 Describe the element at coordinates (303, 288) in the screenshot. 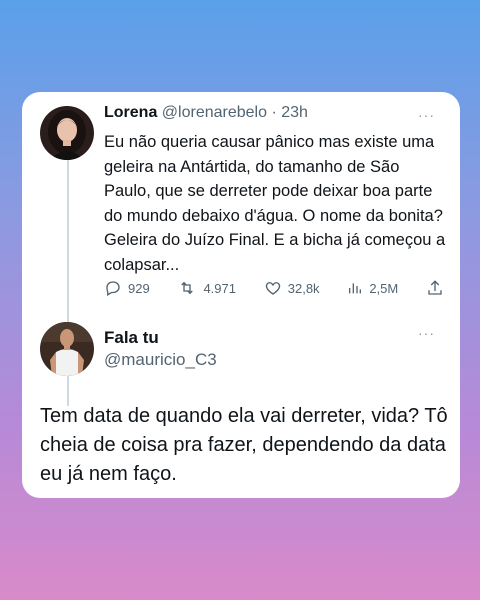

I see `like-count: 32,8k` at that location.